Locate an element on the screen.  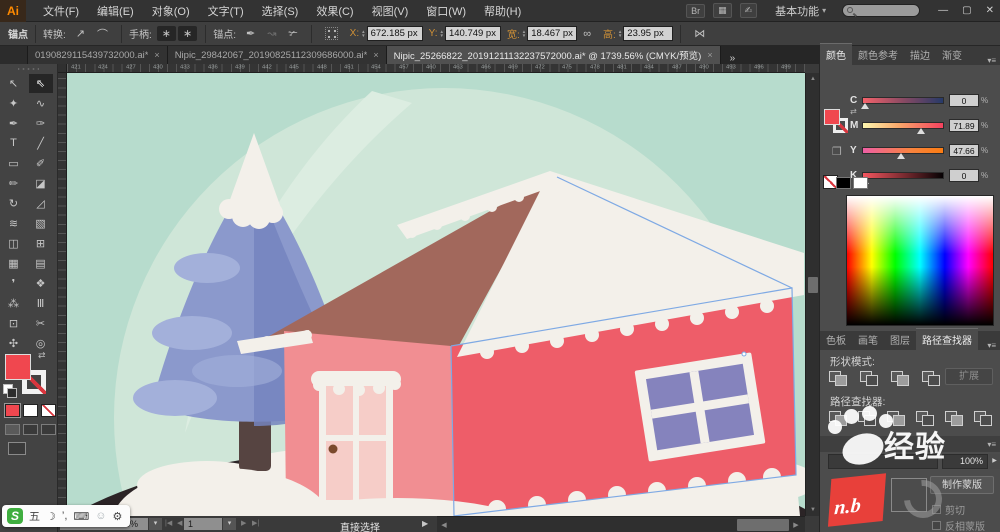
symbol-sprayer-tool: ⁂ is located at coordinates (14, 303).